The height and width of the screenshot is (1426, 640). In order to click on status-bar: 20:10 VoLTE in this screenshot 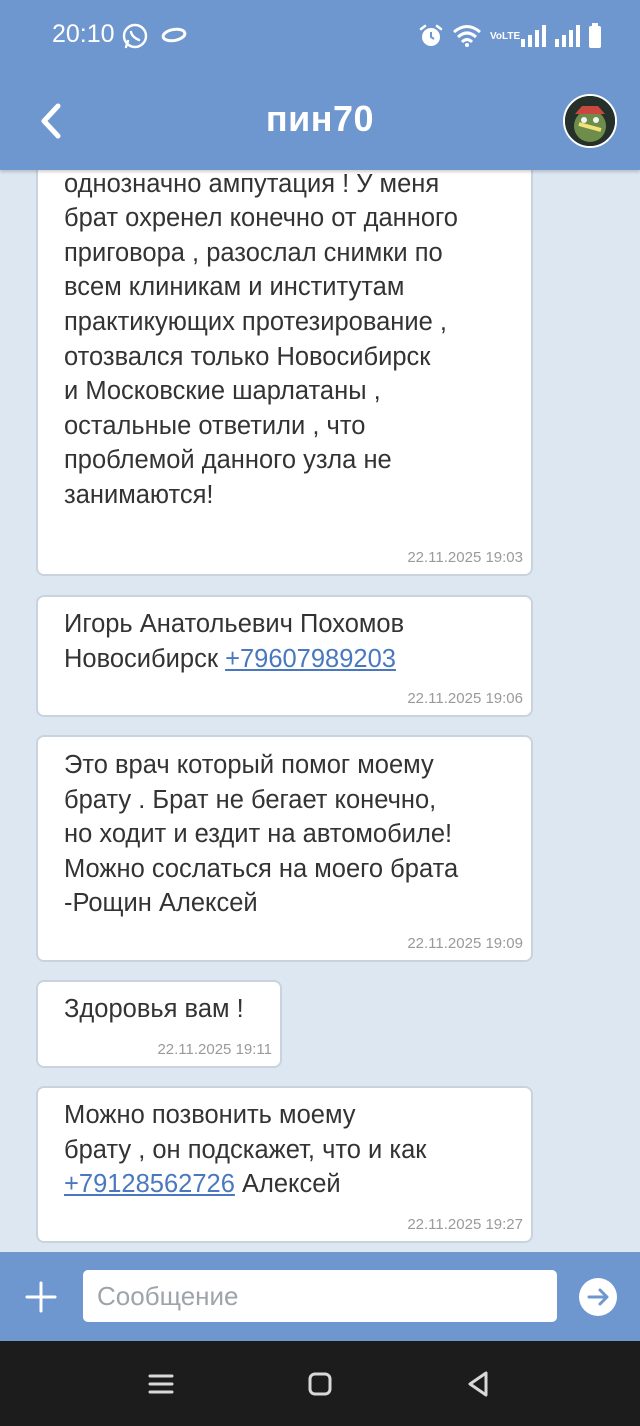, I will do `click(320, 35)`.